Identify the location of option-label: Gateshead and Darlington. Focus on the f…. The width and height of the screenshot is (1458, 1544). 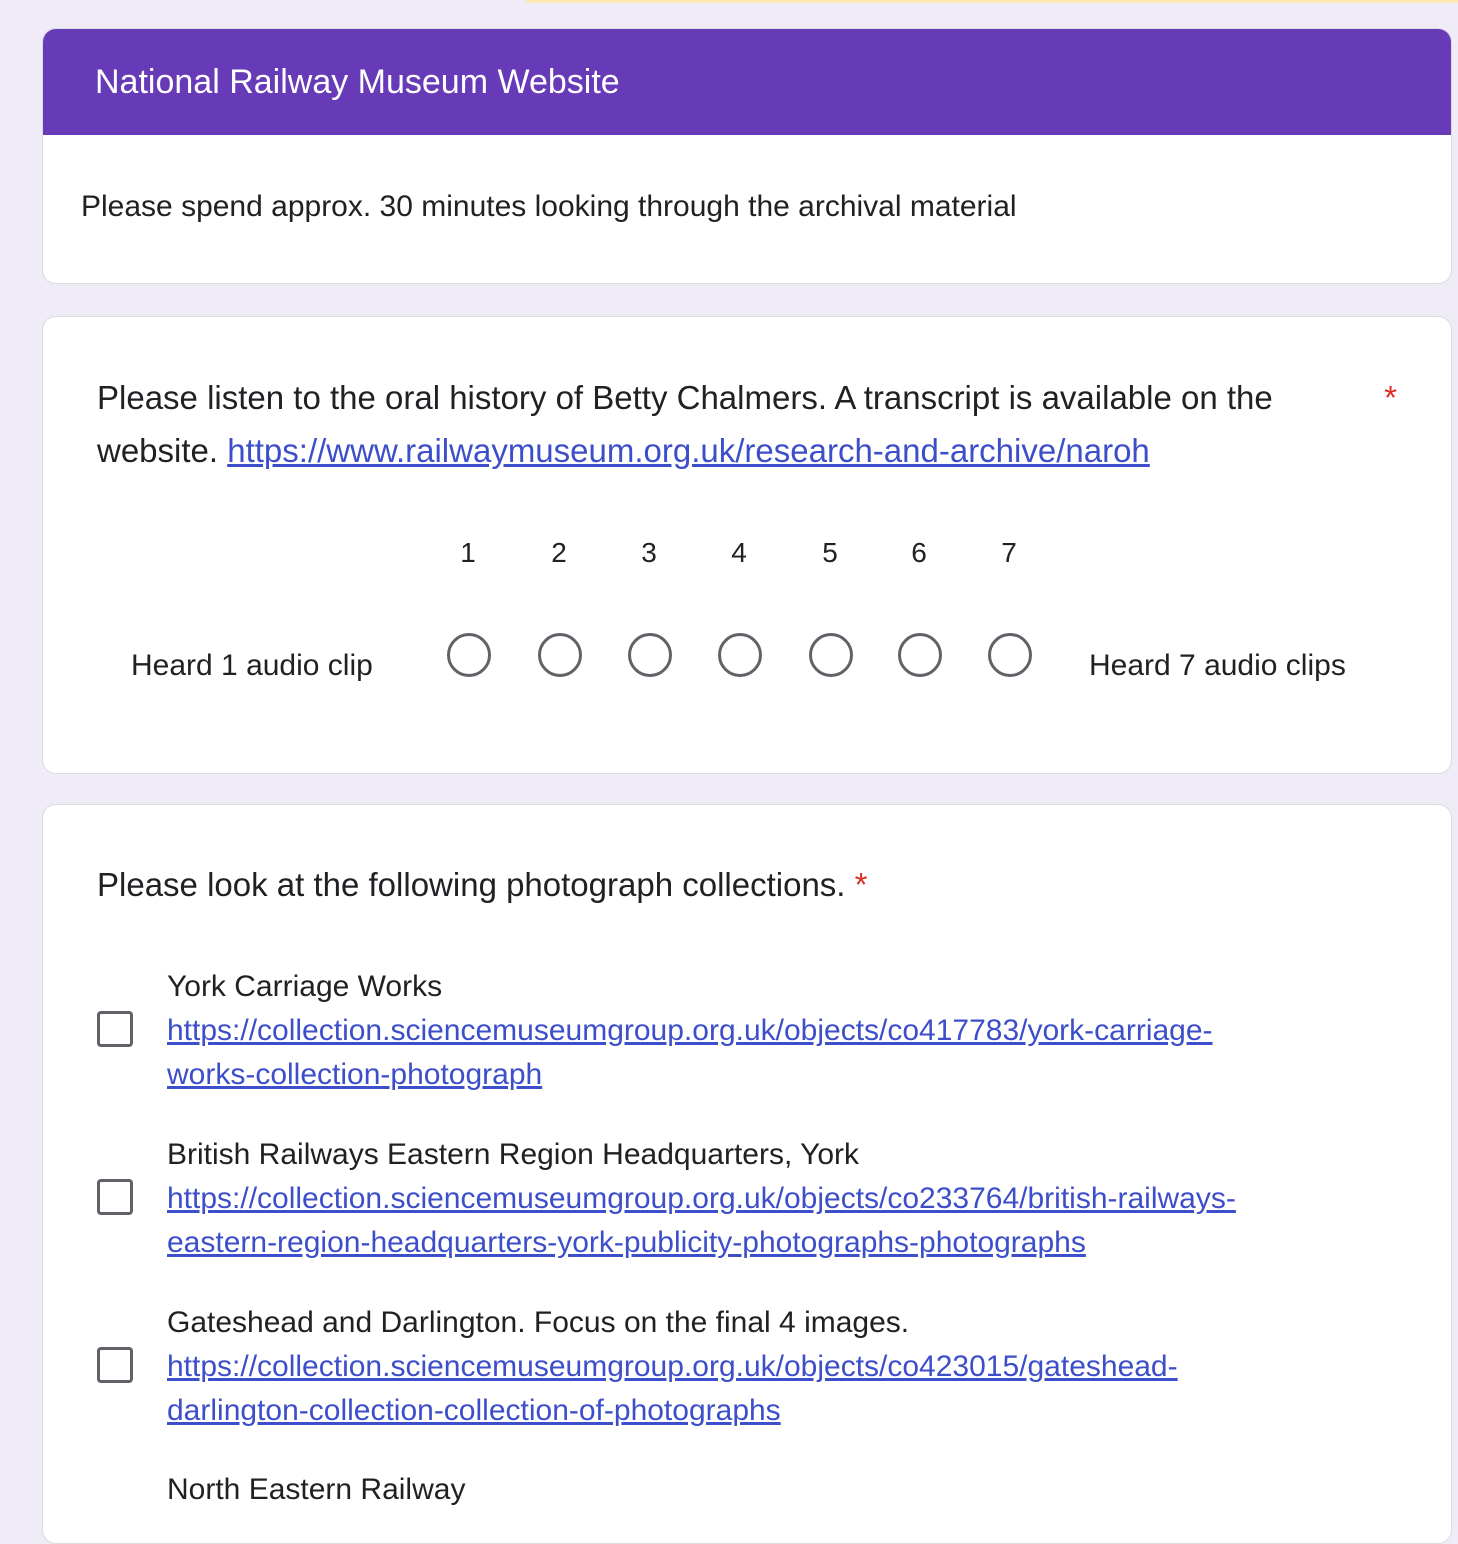
(538, 1322).